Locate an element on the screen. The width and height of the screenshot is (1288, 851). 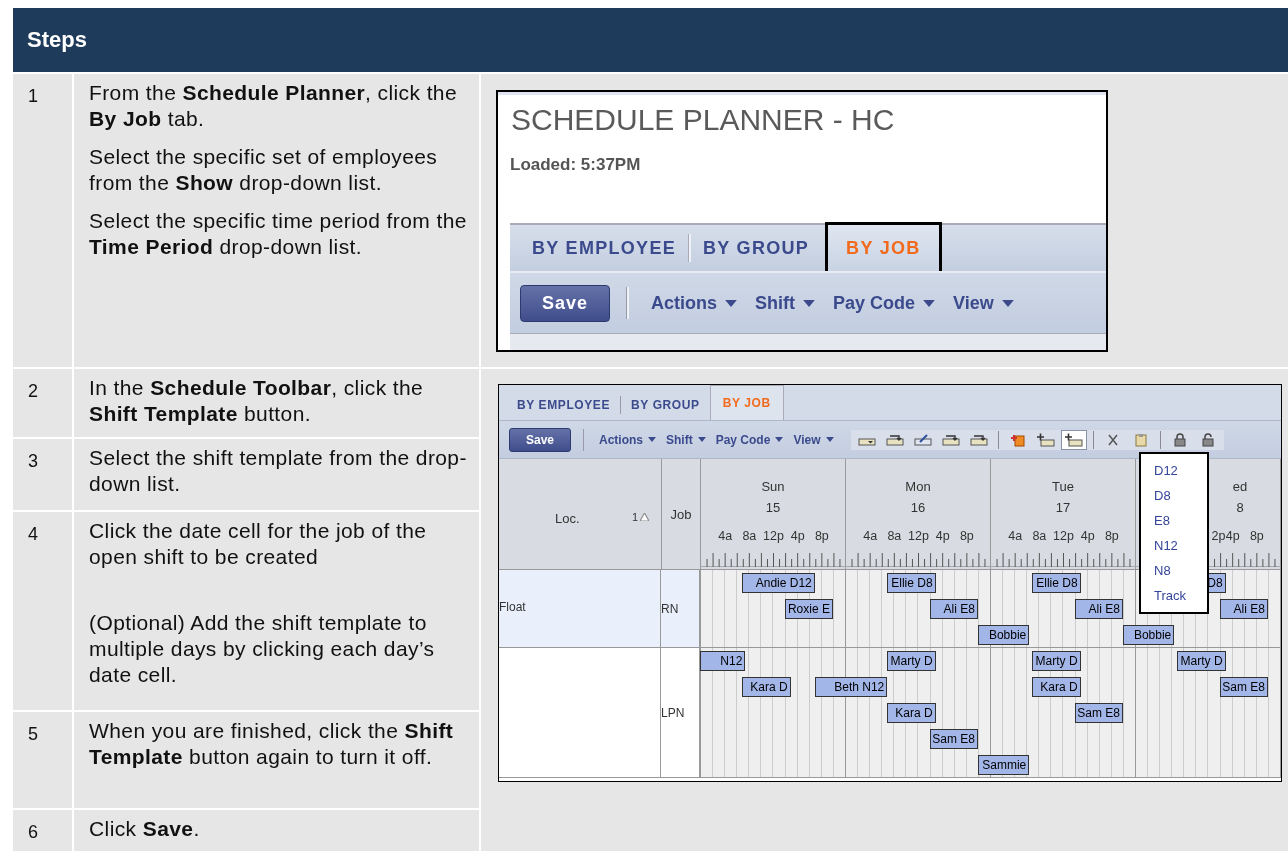
menu-item: Track is located at coordinates (1174, 595).